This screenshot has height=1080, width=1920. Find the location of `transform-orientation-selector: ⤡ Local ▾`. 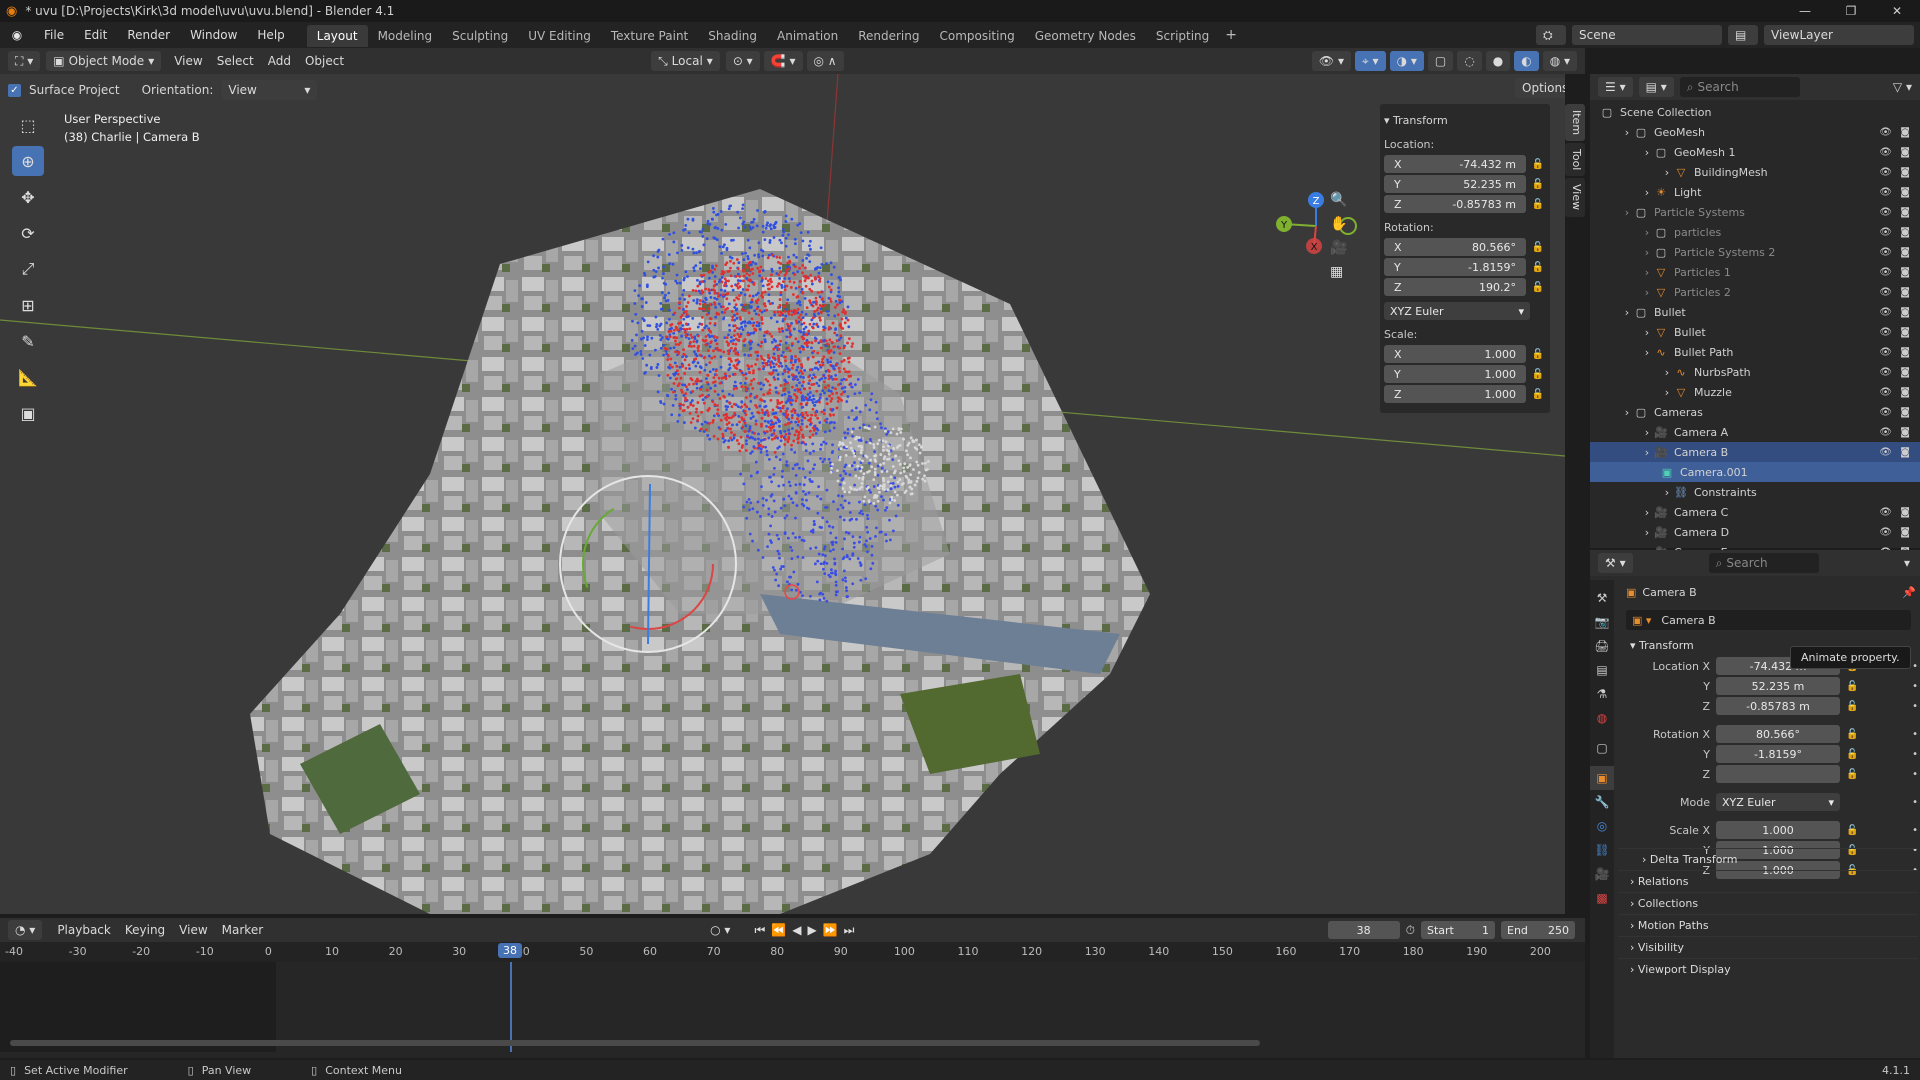

transform-orientation-selector: ⤡ Local ▾ is located at coordinates (685, 61).